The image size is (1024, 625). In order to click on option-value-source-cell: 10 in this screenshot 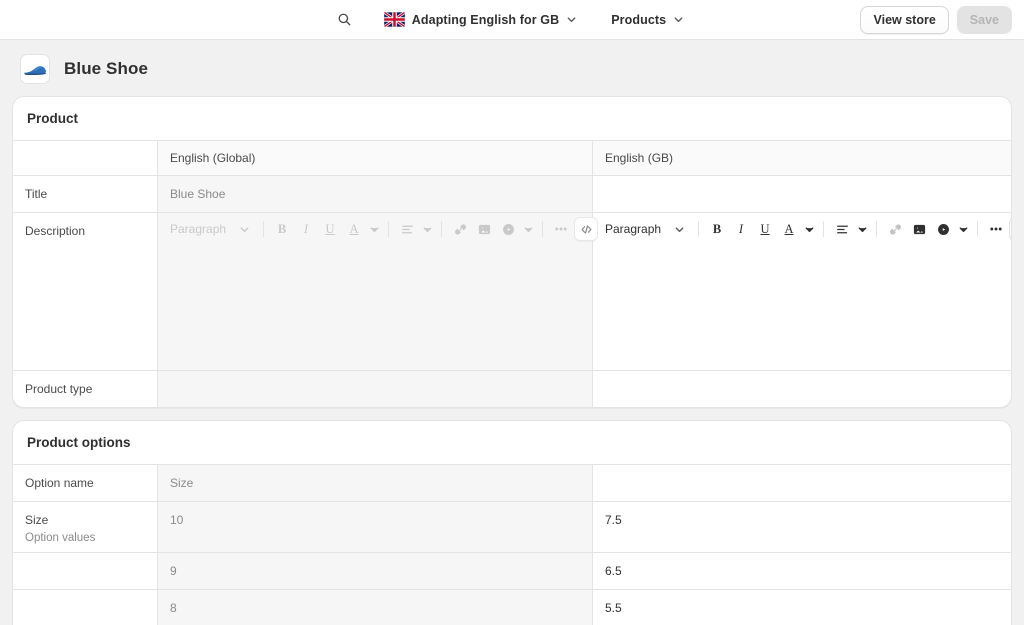, I will do `click(375, 527)`.